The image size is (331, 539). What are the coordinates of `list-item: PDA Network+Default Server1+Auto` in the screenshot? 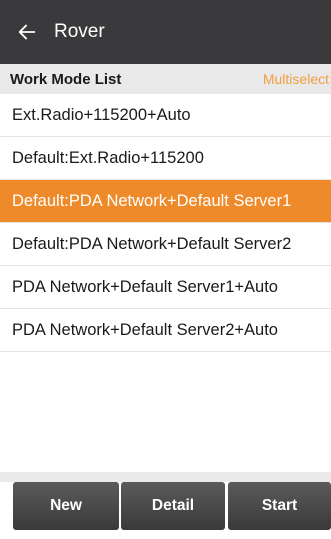 It's located at (165, 287).